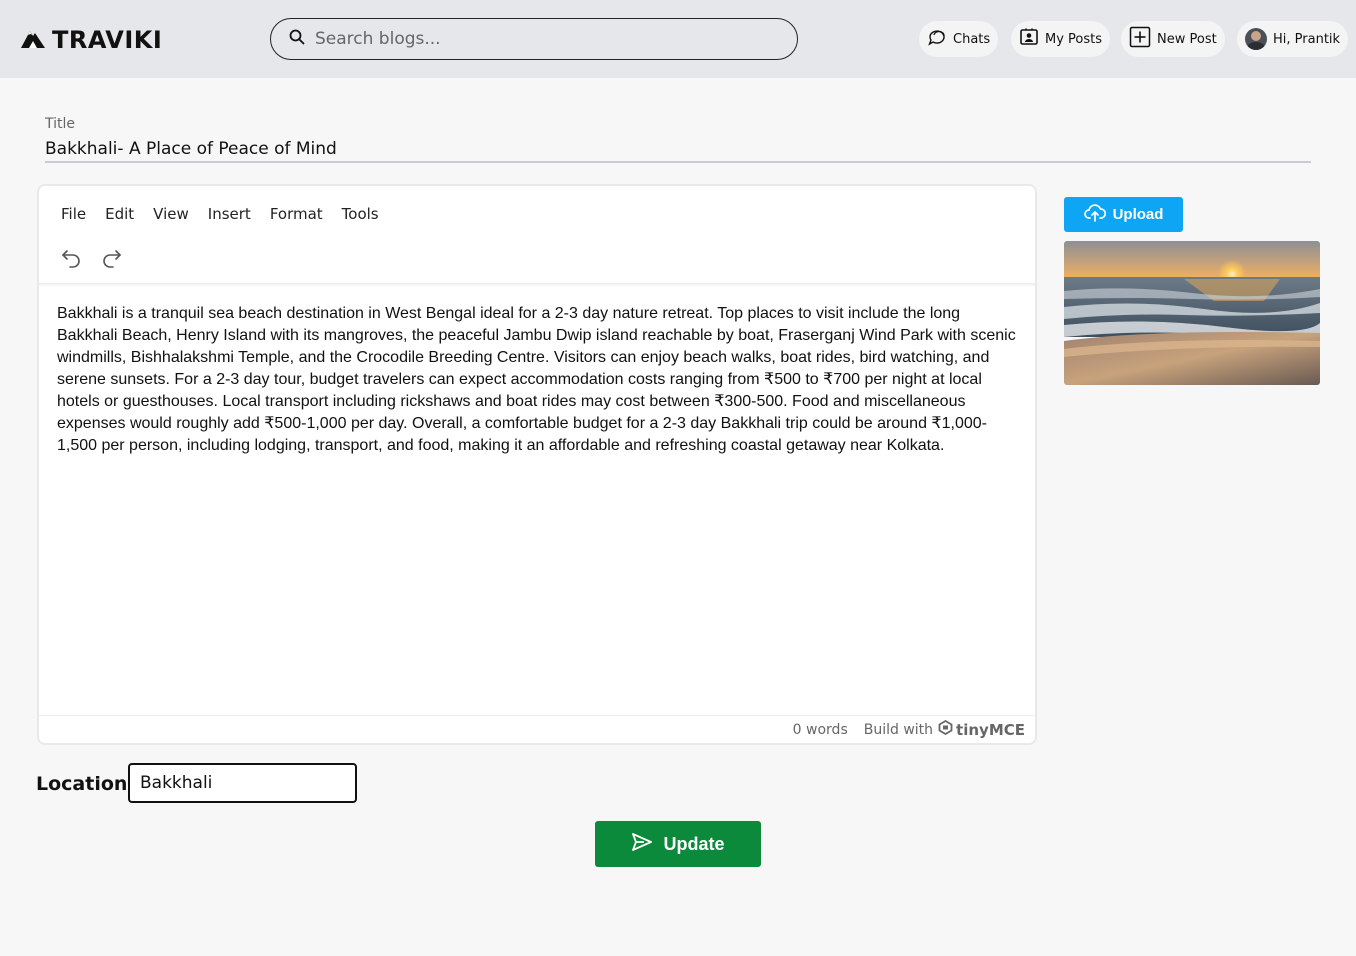 This screenshot has width=1356, height=956. I want to click on menu-view: View, so click(171, 214).